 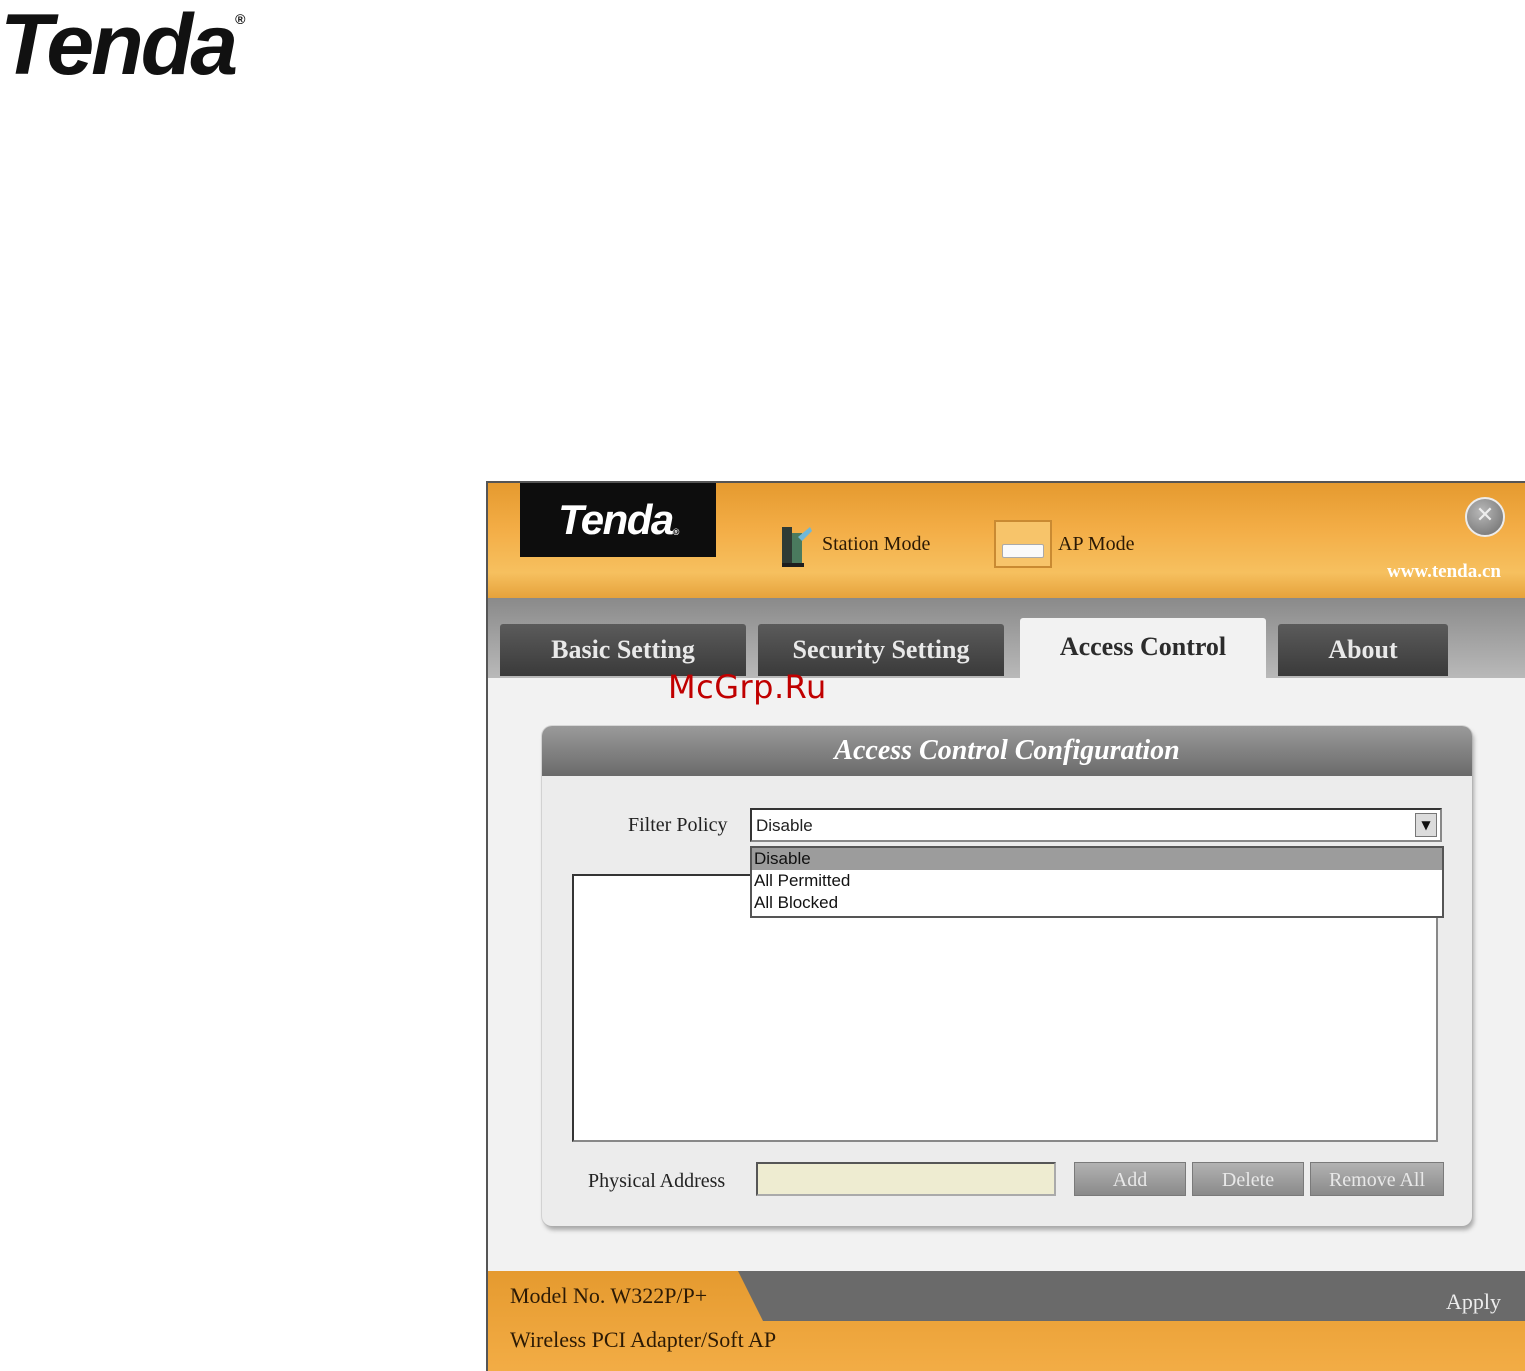 I want to click on filter-policy-dropdown: Disable All Permitted All Blocked, so click(x=1097, y=882).